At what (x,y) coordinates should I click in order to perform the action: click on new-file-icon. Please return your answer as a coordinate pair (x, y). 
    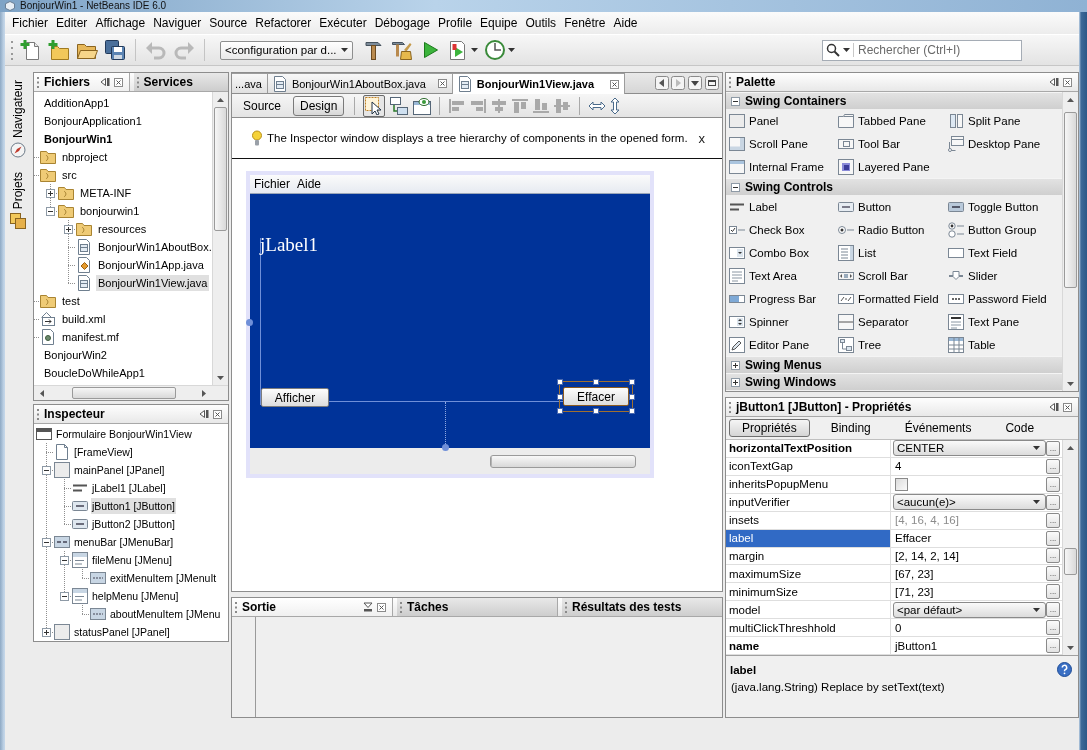
    Looking at the image, I should click on (31, 50).